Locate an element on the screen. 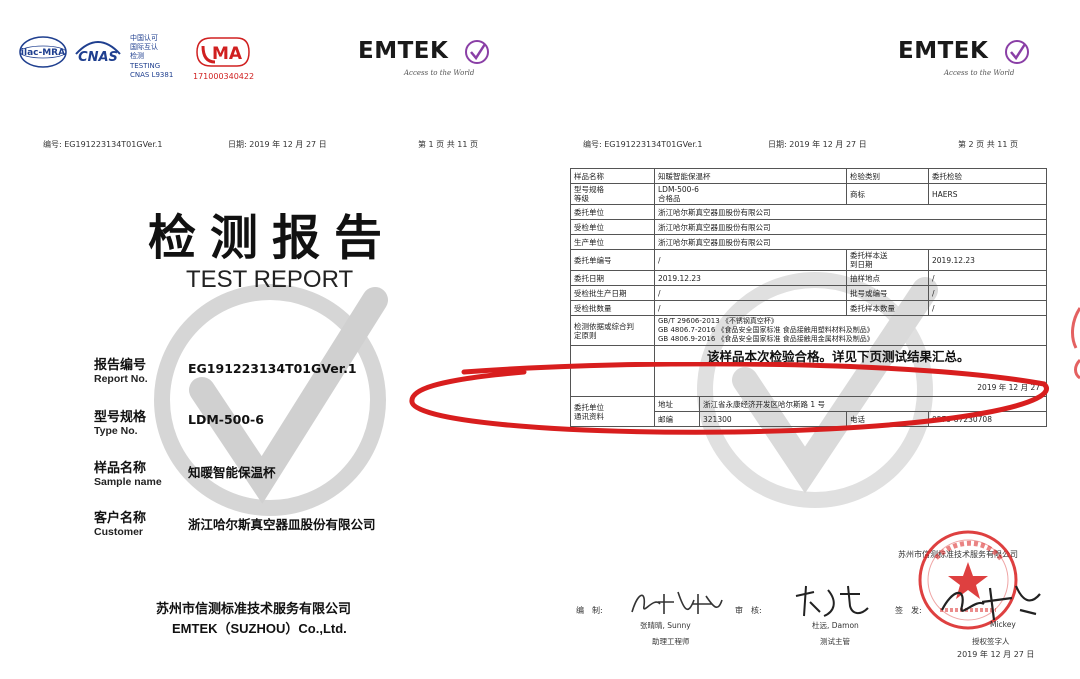  cnas-line: 中国认可 is located at coordinates (144, 38).